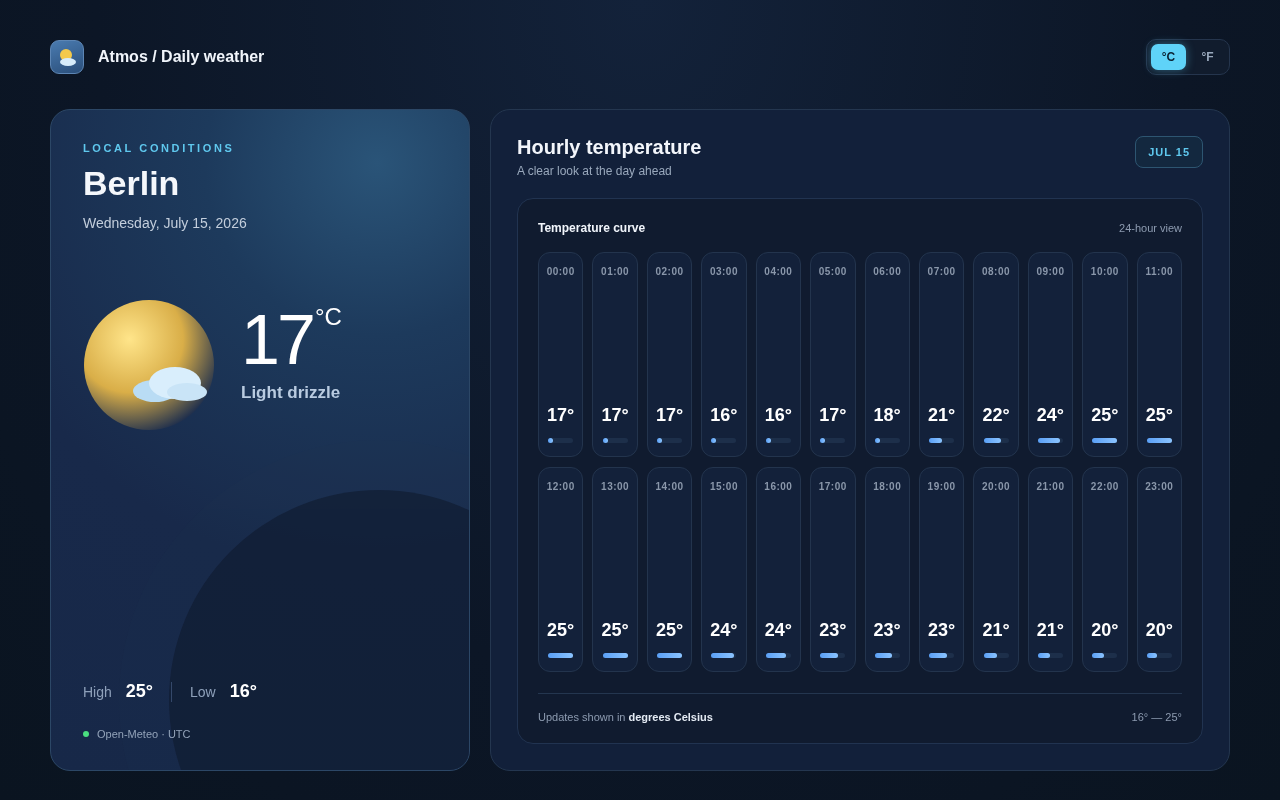 The width and height of the screenshot is (1280, 800). I want to click on hour-time: 02:00, so click(669, 271).